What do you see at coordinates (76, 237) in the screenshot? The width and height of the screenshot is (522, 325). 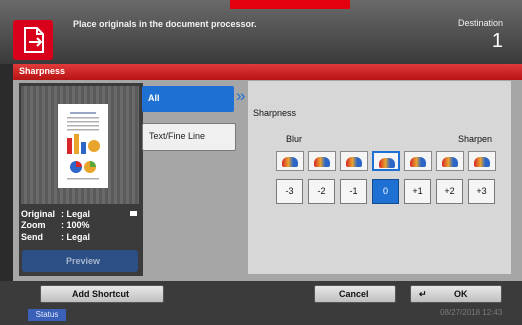 I see `send-value: : Legal` at bounding box center [76, 237].